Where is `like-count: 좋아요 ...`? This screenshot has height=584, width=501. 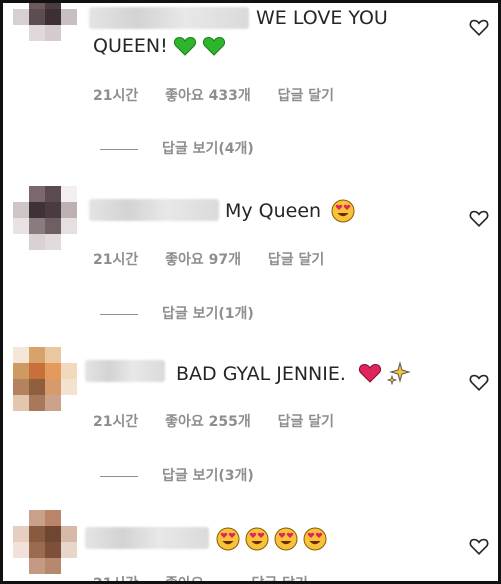 like-count: 좋아요 ... is located at coordinates (194, 578).